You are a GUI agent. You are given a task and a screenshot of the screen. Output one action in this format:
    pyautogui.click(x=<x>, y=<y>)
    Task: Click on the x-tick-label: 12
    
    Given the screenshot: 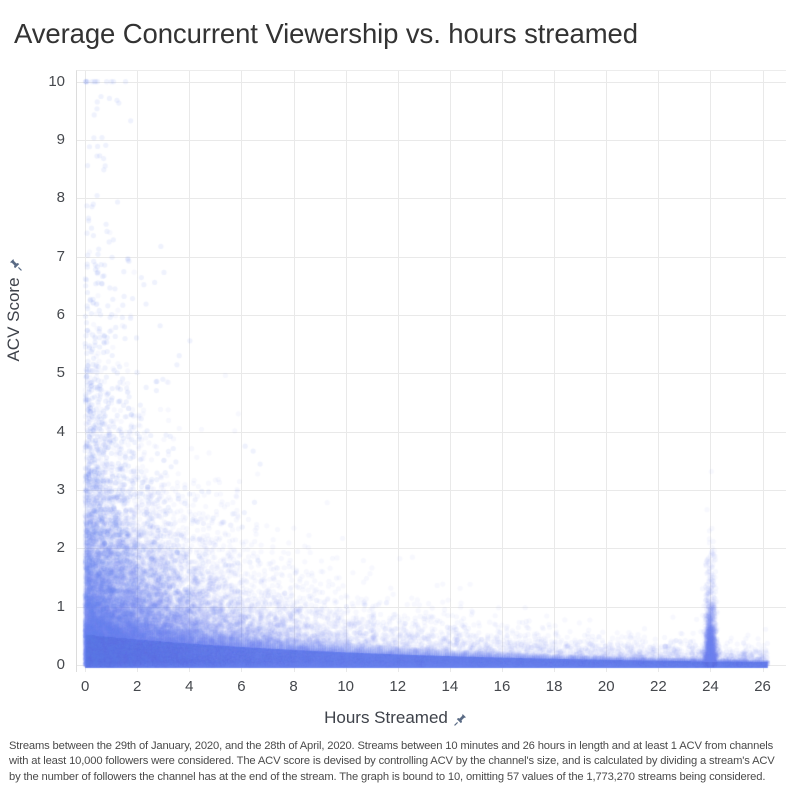 What is the action you would take?
    pyautogui.click(x=398, y=686)
    